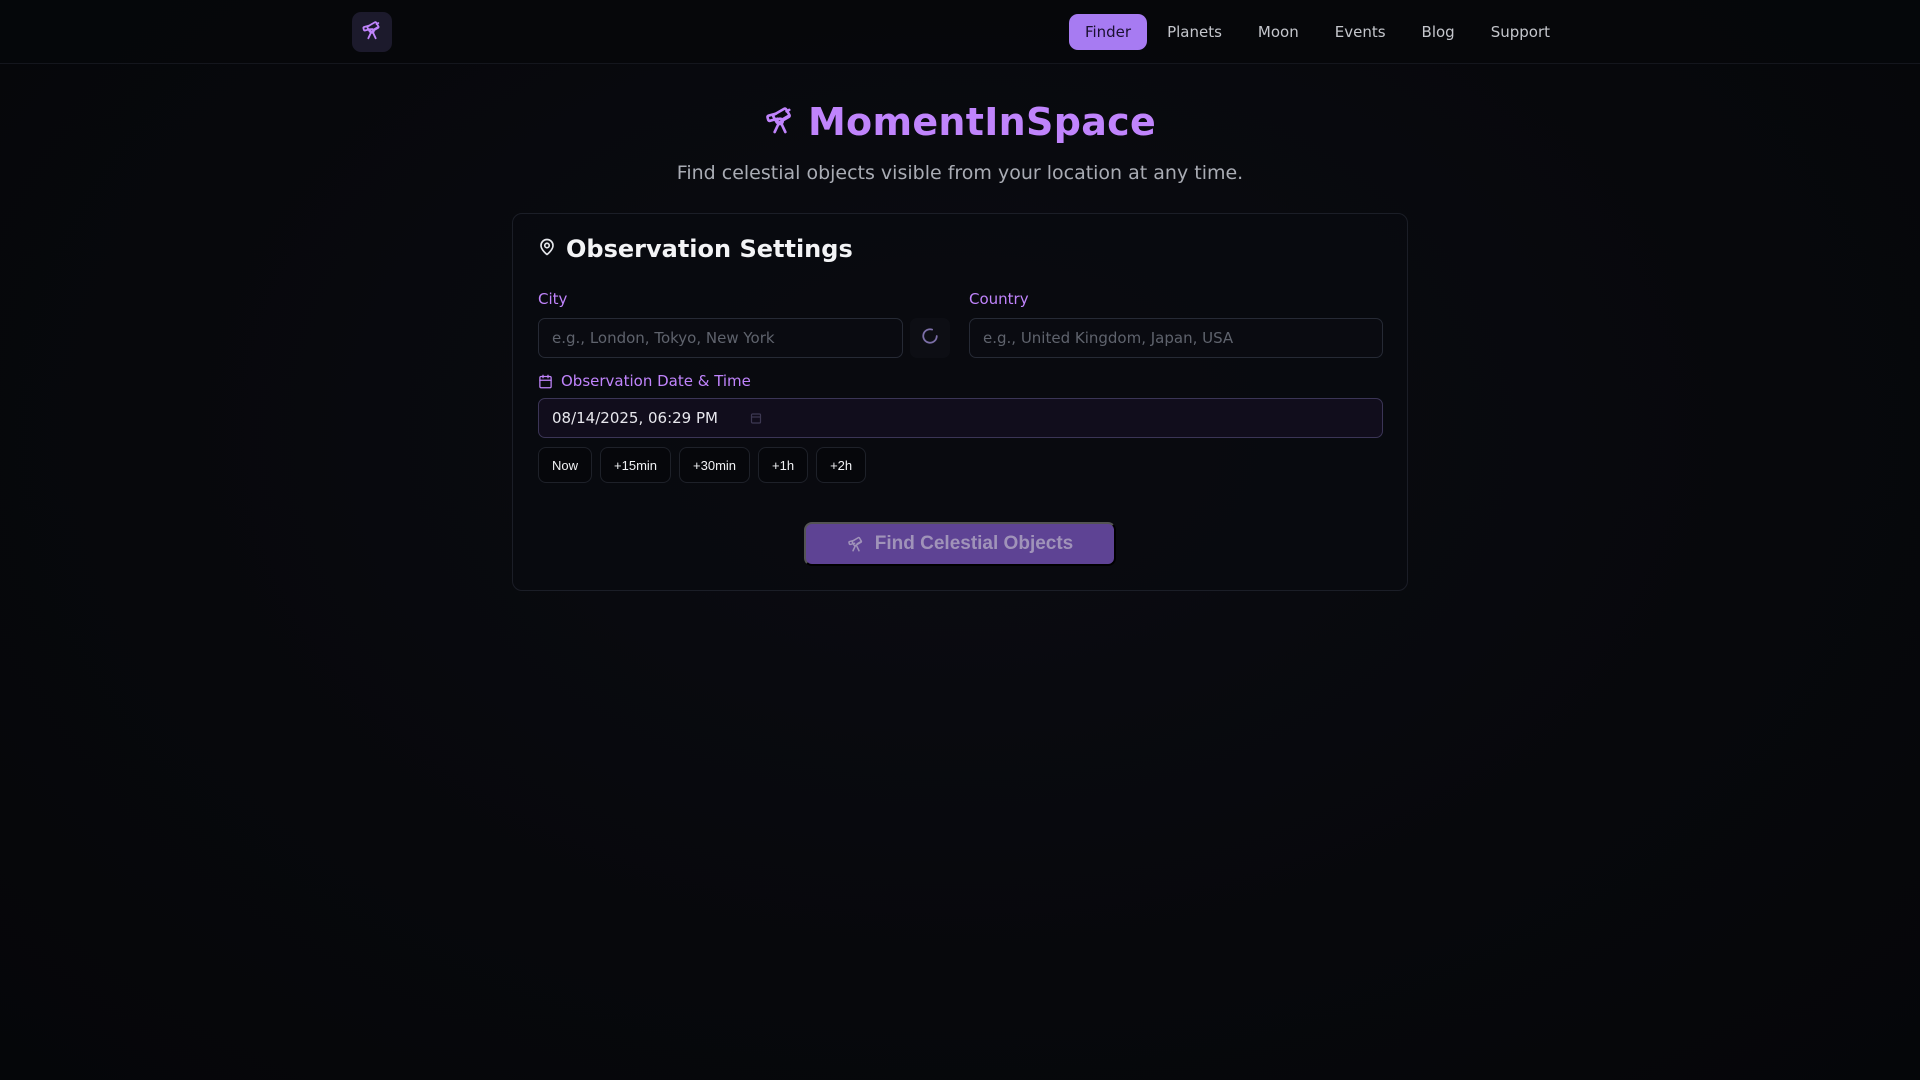 The width and height of the screenshot is (1920, 1080). I want to click on find-celestial-objects-button: Find Celestial Objects, so click(960, 544).